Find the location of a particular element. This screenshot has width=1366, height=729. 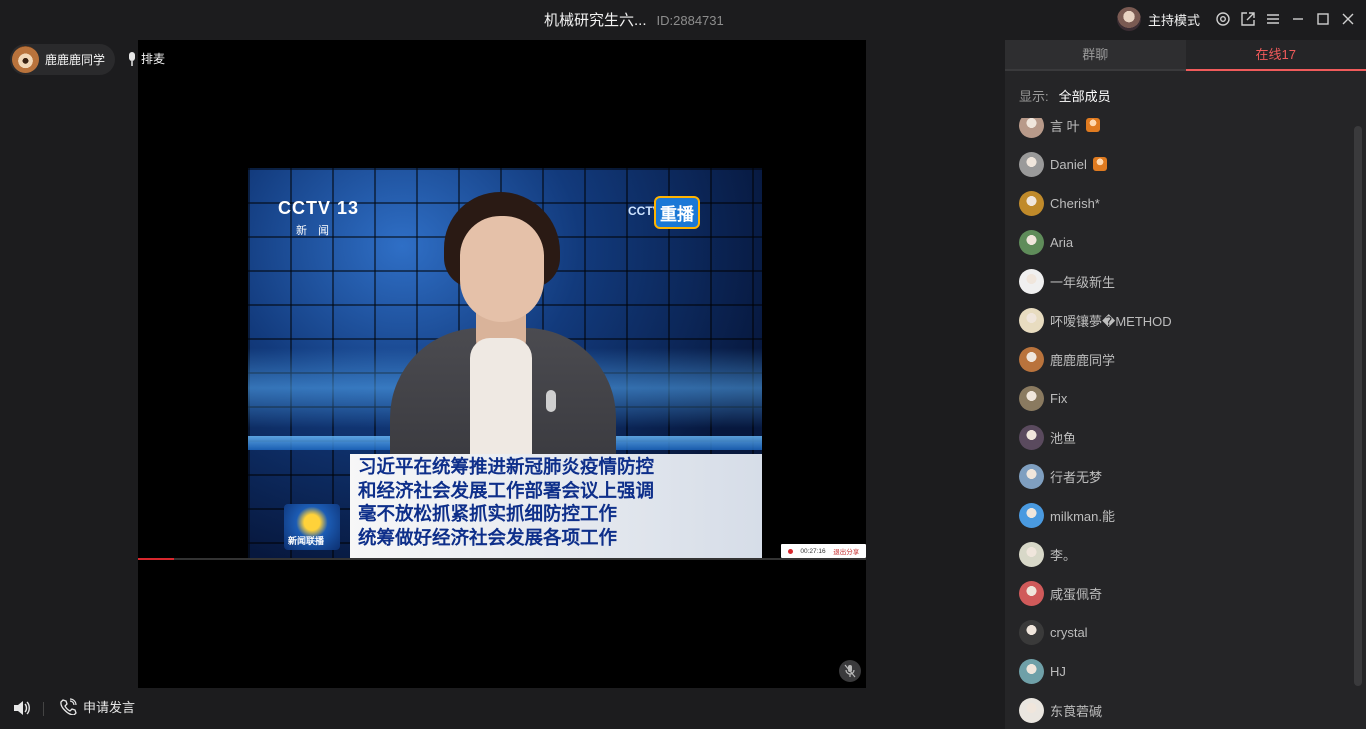

recording-dot-icon is located at coordinates (790, 551).